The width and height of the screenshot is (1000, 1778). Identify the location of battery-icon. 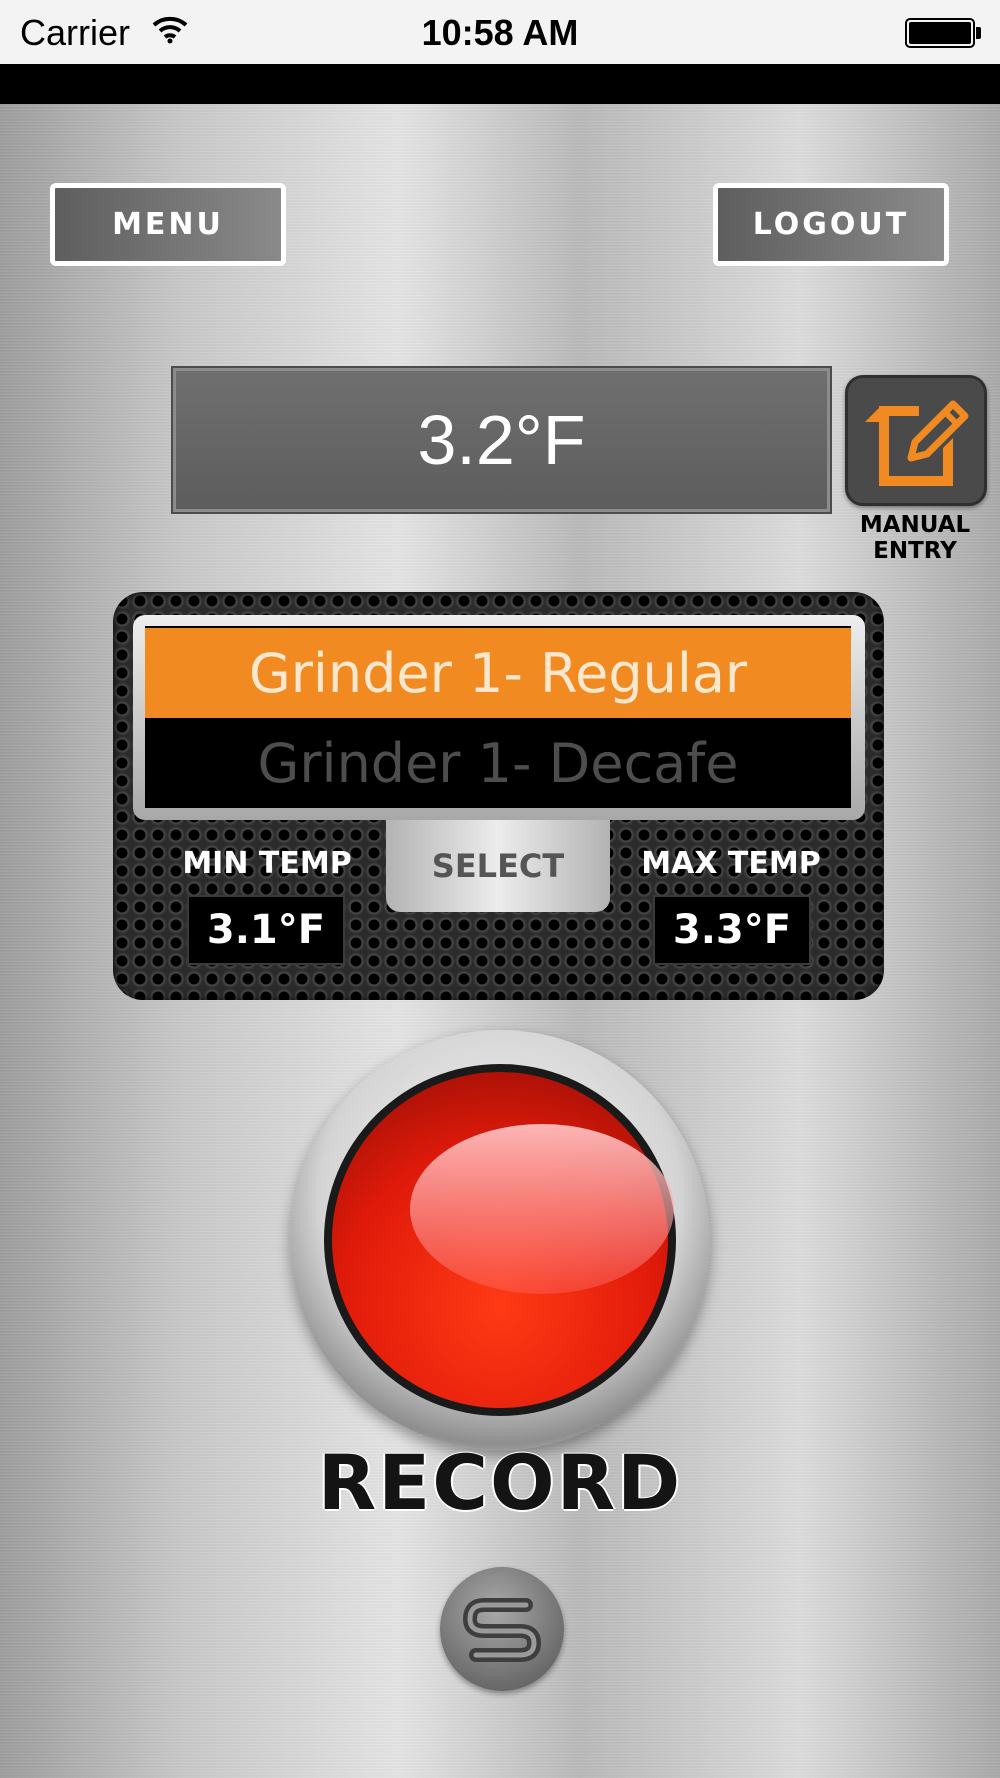
(940, 33).